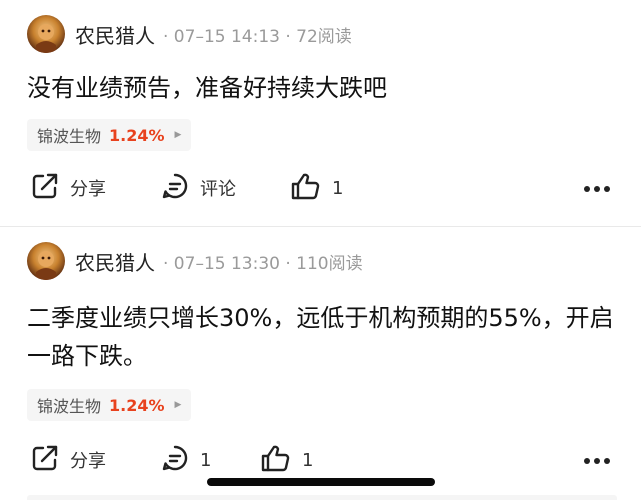 This screenshot has height=500, width=641. What do you see at coordinates (322, 497) in the screenshot?
I see `next-post-preview` at bounding box center [322, 497].